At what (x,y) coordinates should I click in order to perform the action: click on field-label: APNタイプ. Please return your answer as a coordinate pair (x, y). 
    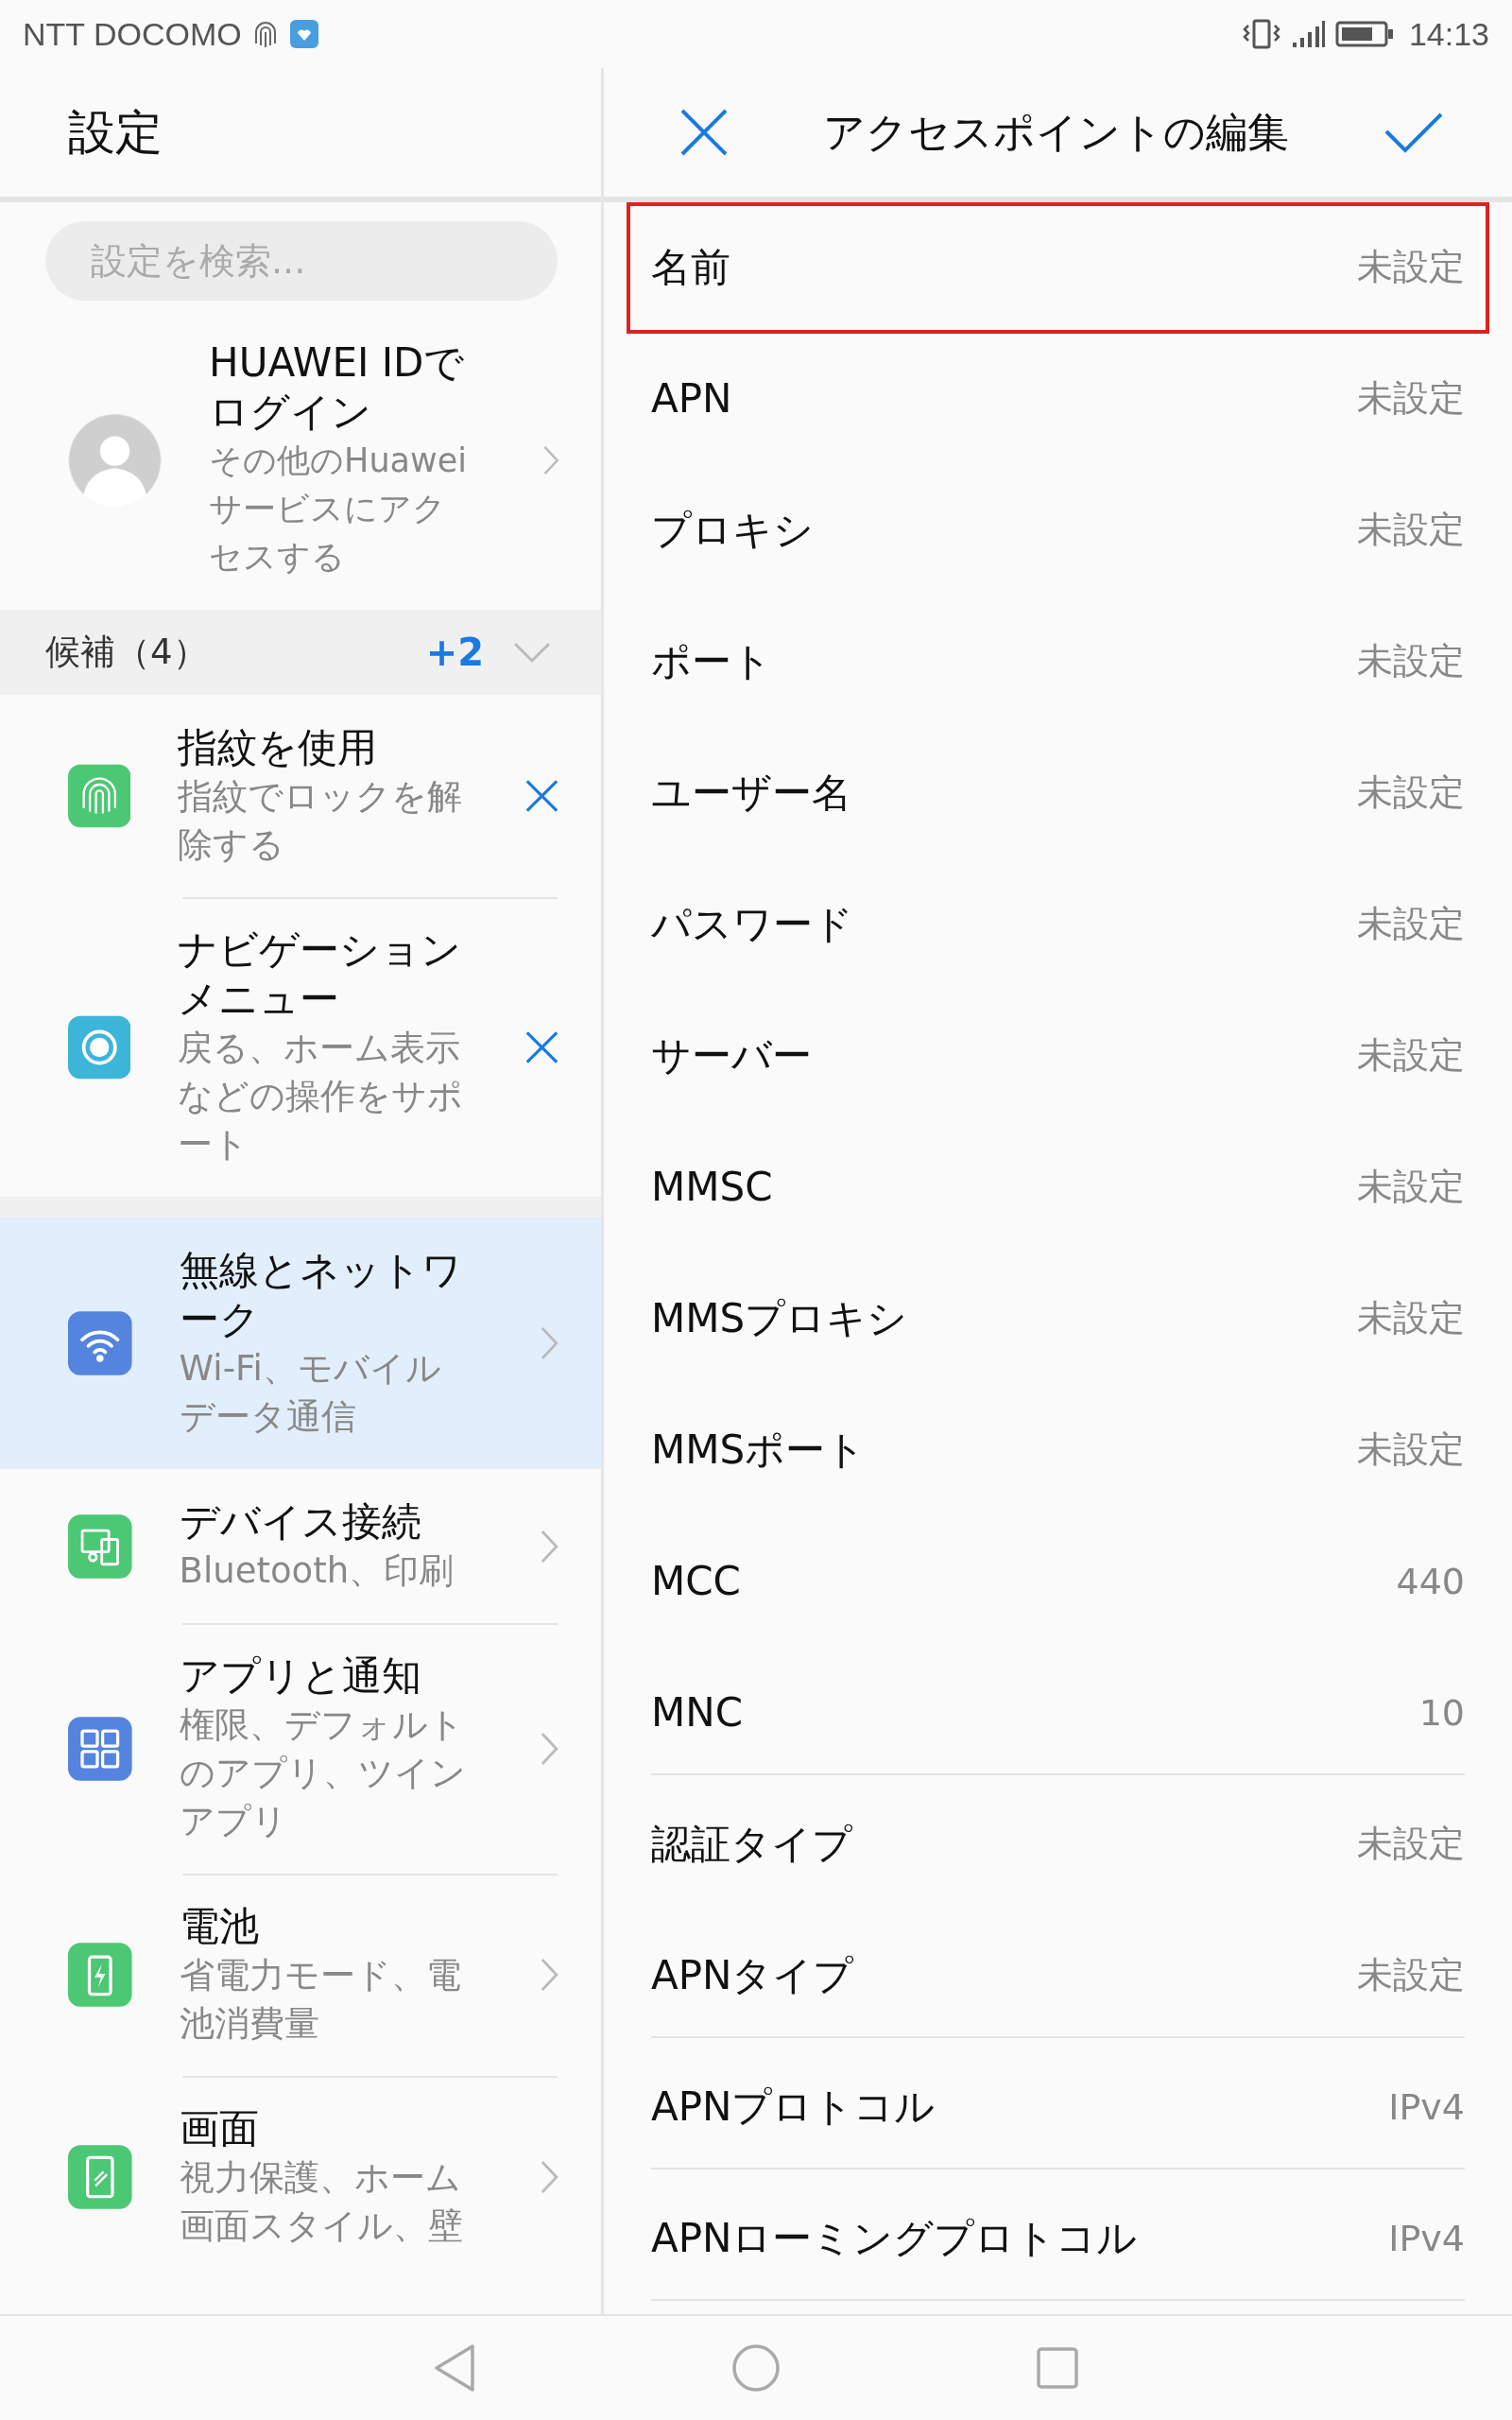
    Looking at the image, I should click on (752, 1975).